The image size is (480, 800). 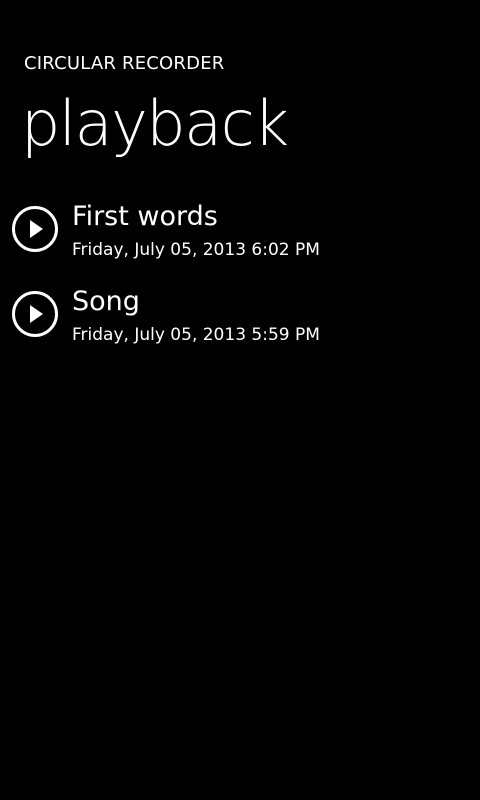 What do you see at coordinates (196, 335) in the screenshot?
I see `recording-date: Friday, July 05, 2013 5:59 PM` at bounding box center [196, 335].